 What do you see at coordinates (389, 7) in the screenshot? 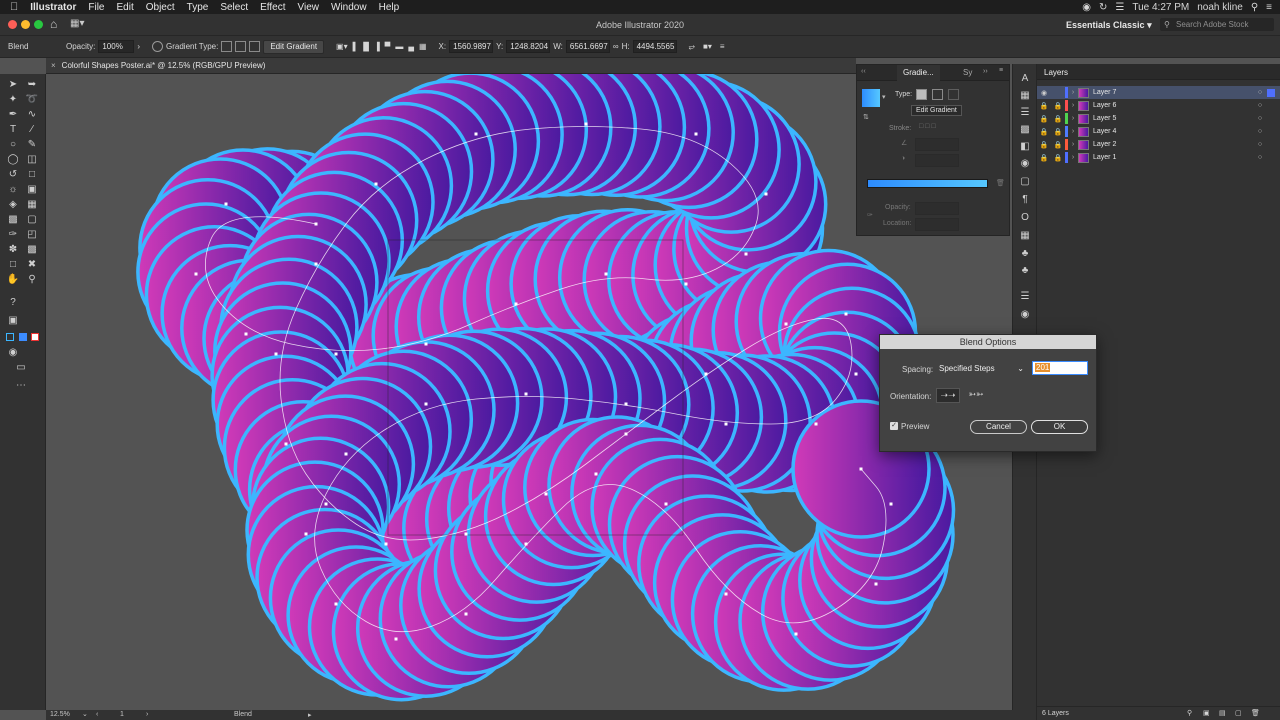
I see `menu-help: Help` at bounding box center [389, 7].